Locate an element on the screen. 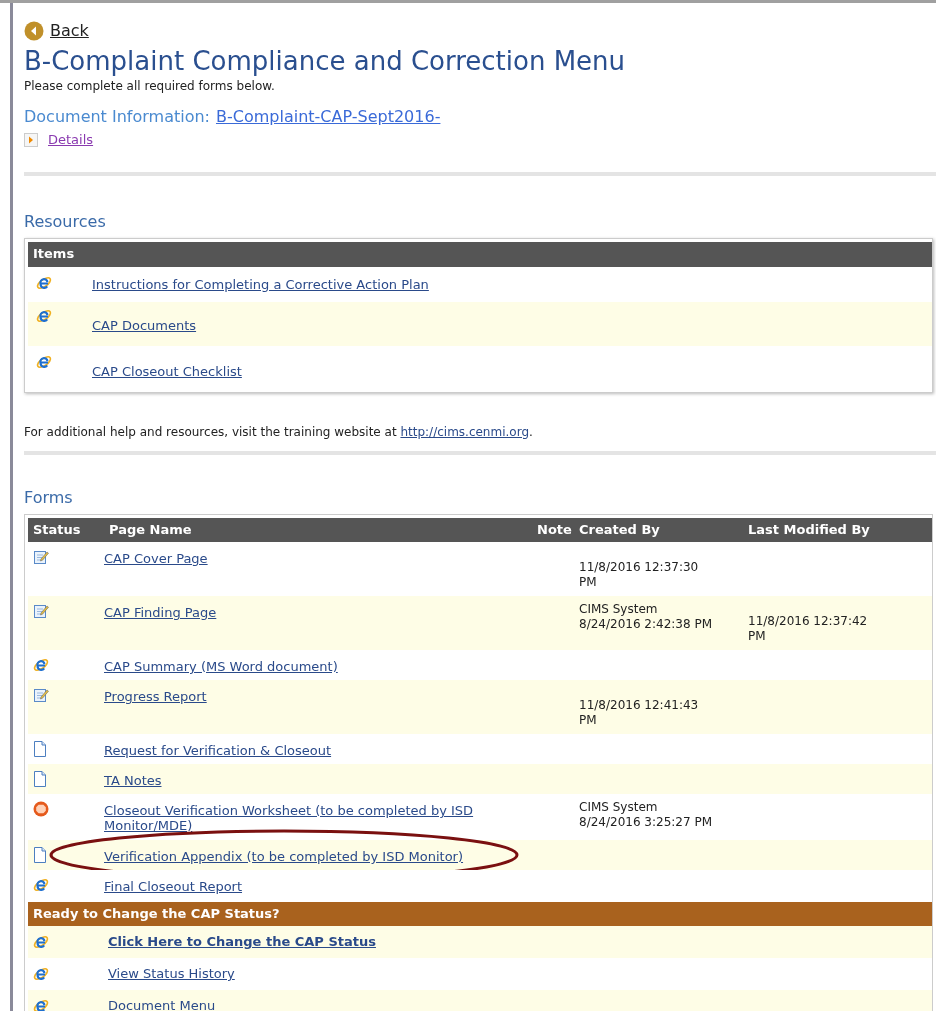 The height and width of the screenshot is (1011, 936). stop-icon is located at coordinates (41, 809).